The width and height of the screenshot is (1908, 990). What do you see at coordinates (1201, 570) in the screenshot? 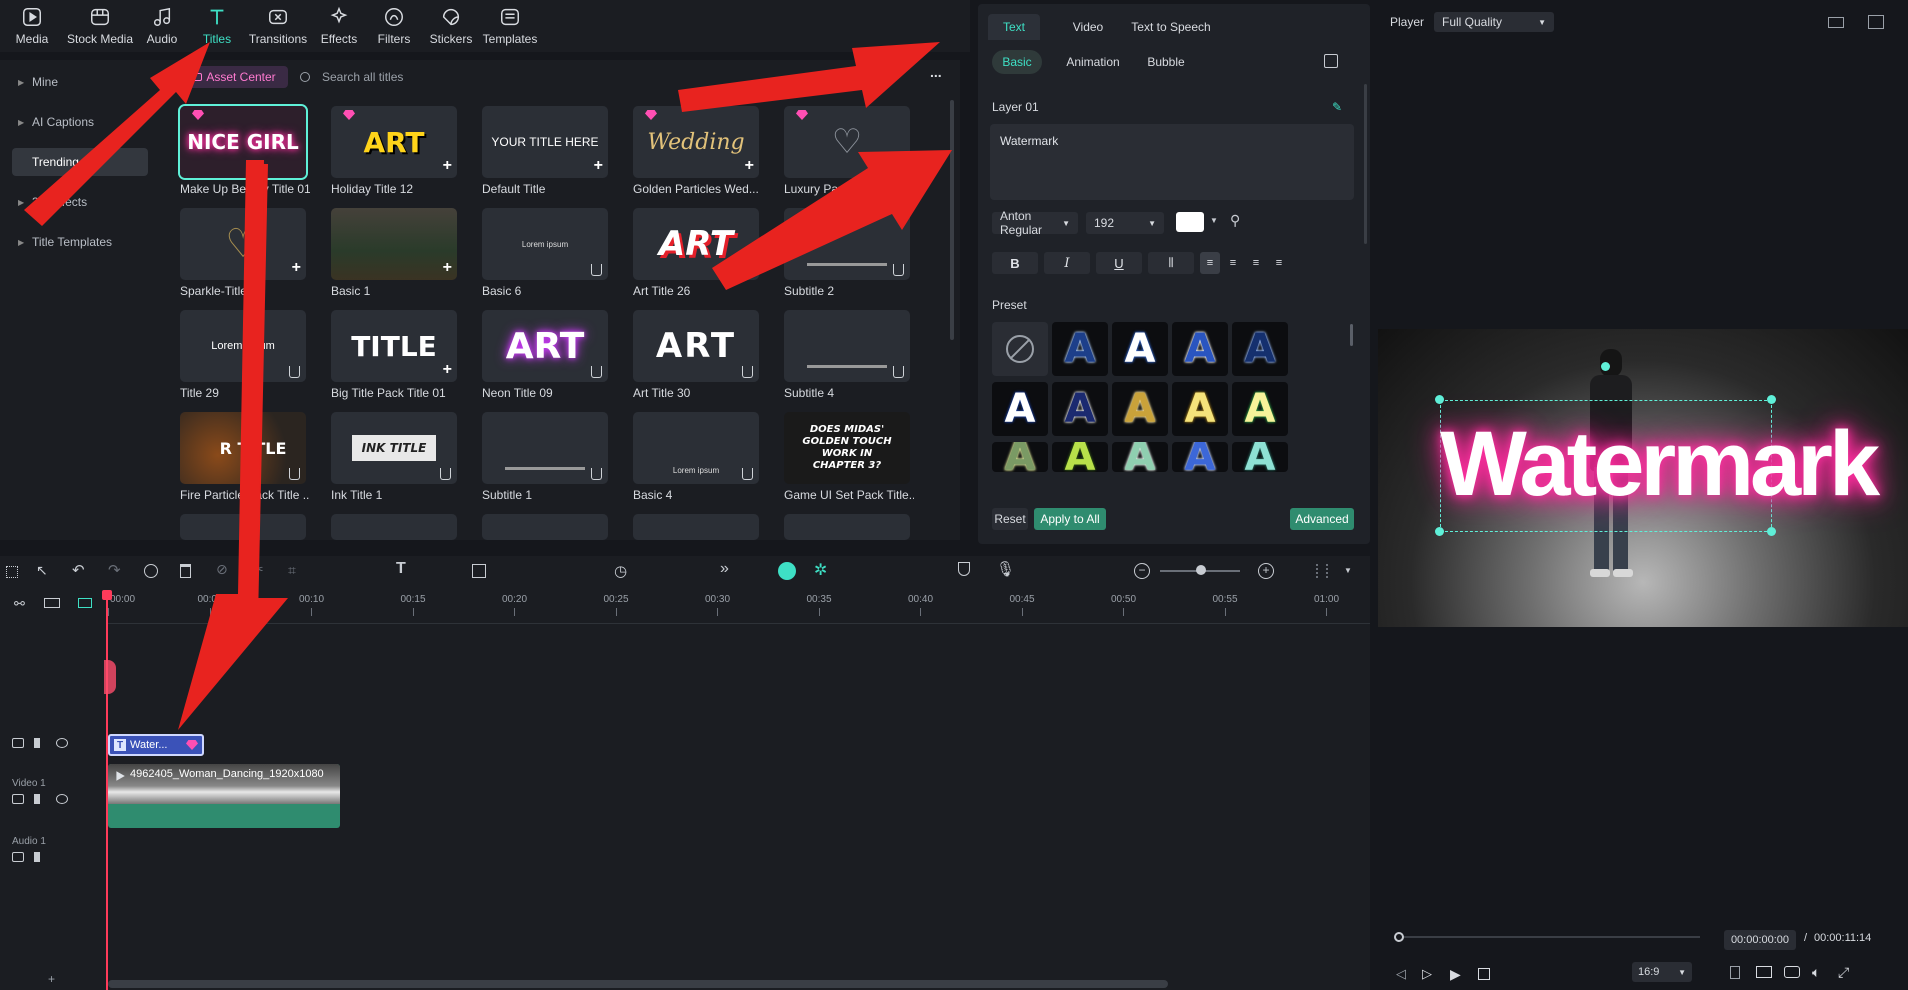
I see `zoom-slider-knob` at bounding box center [1201, 570].